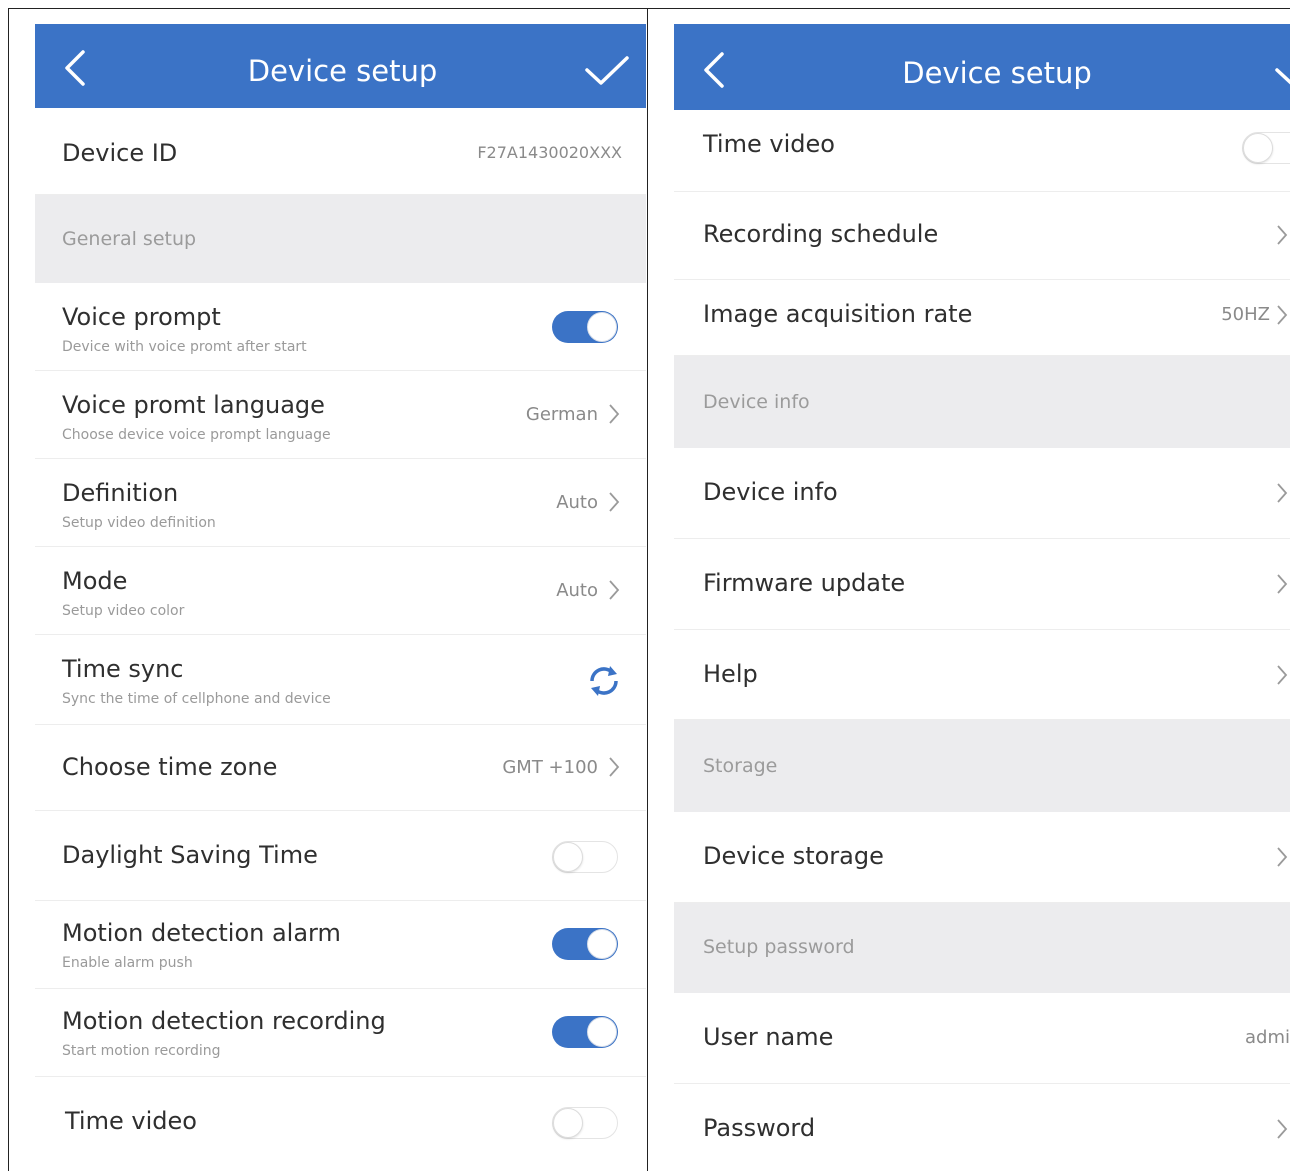  I want to click on section-general-setup: General setup, so click(340, 239).